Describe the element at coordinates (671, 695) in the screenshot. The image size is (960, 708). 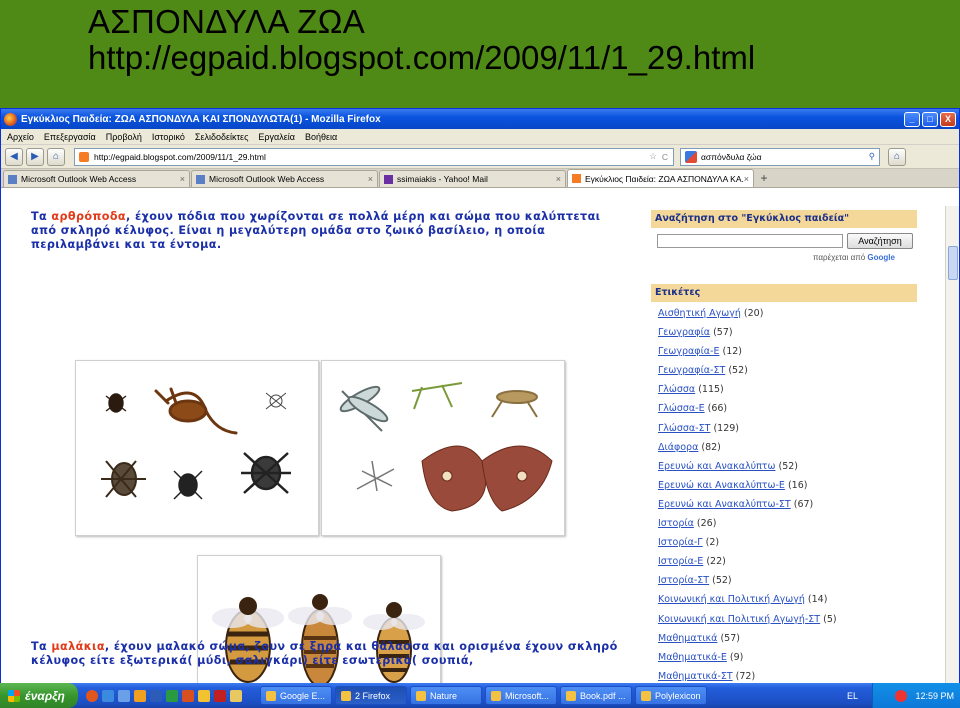
I see `taskbar-button: Polylexicon` at that location.